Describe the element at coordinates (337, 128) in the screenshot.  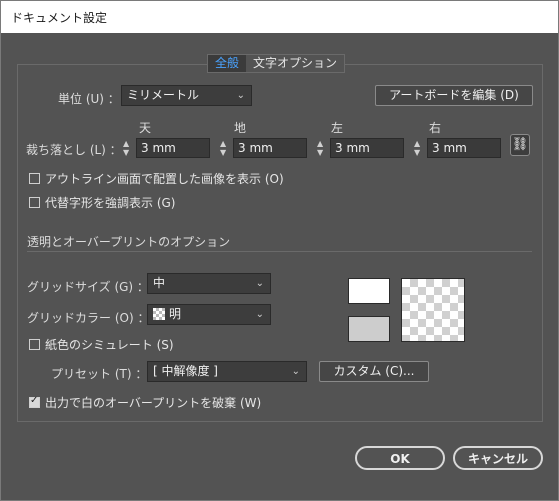
I see `bleed-left-label: 左` at that location.